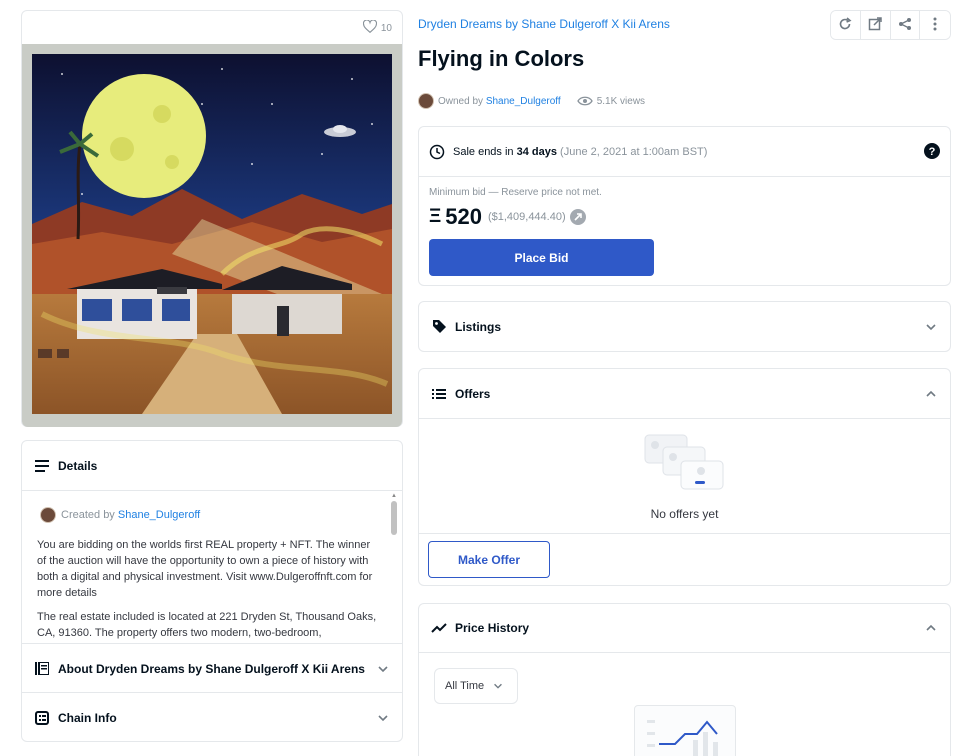 The height and width of the screenshot is (756, 966). Describe the element at coordinates (489, 559) in the screenshot. I see `make-offer-button: Make Offer` at that location.